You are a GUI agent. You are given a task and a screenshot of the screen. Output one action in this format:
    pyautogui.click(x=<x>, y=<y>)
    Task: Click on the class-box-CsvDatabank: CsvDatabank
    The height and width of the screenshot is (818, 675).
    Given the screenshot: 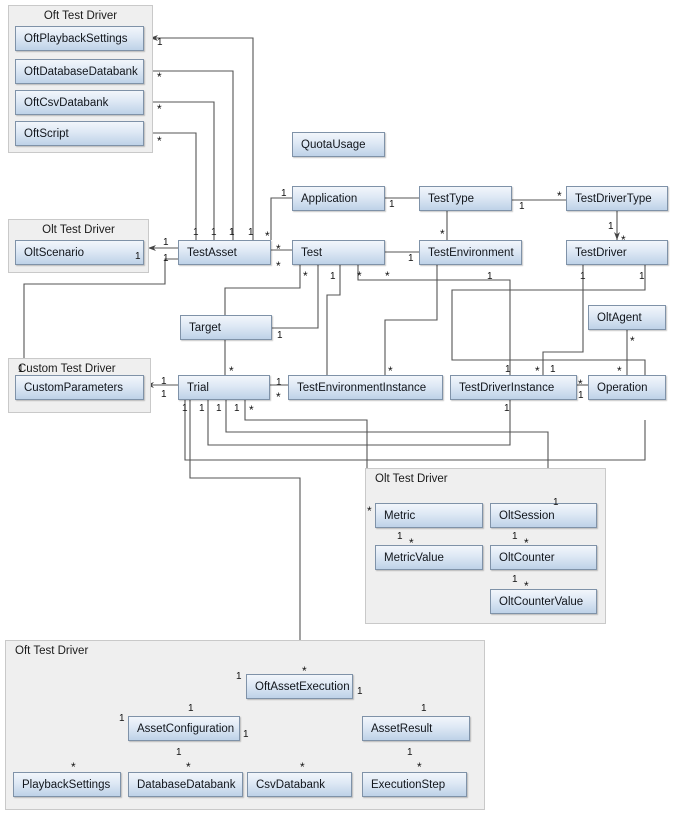 What is the action you would take?
    pyautogui.click(x=299, y=784)
    